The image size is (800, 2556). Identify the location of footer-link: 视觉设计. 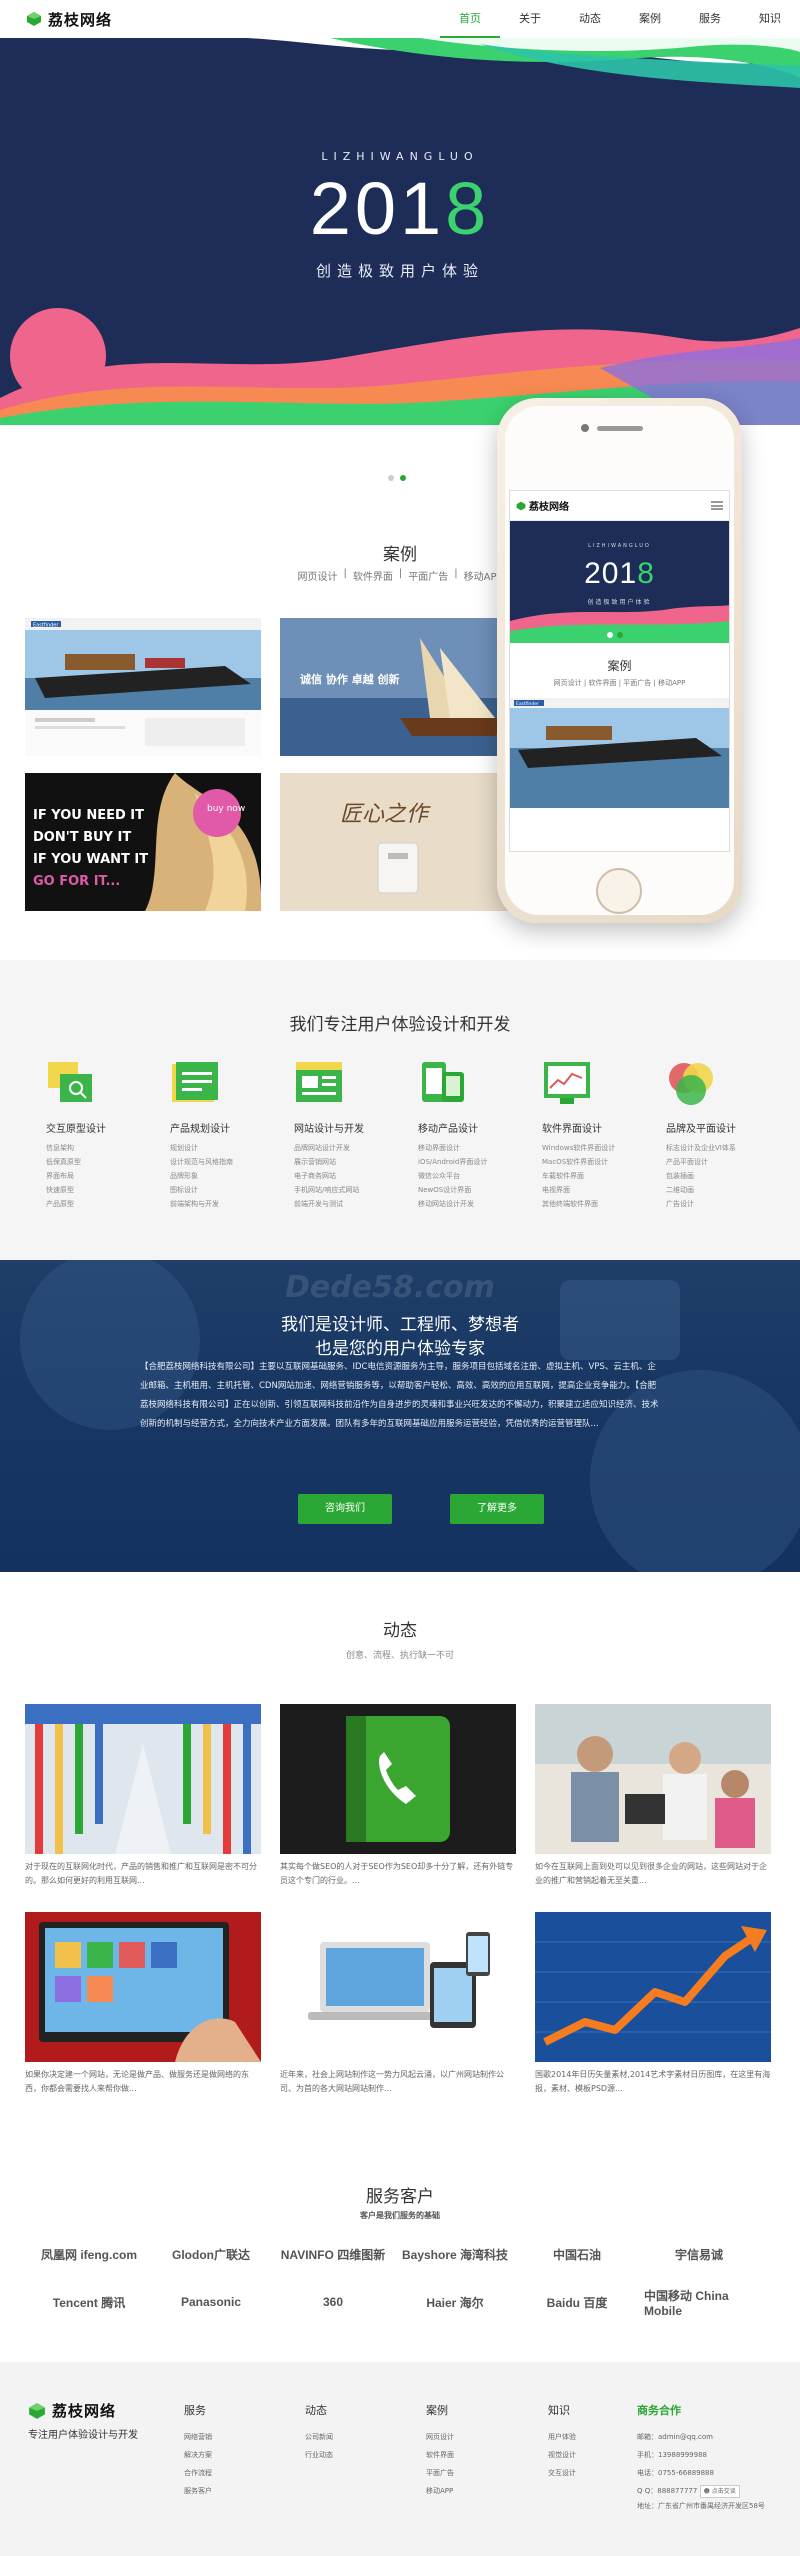
(562, 2455).